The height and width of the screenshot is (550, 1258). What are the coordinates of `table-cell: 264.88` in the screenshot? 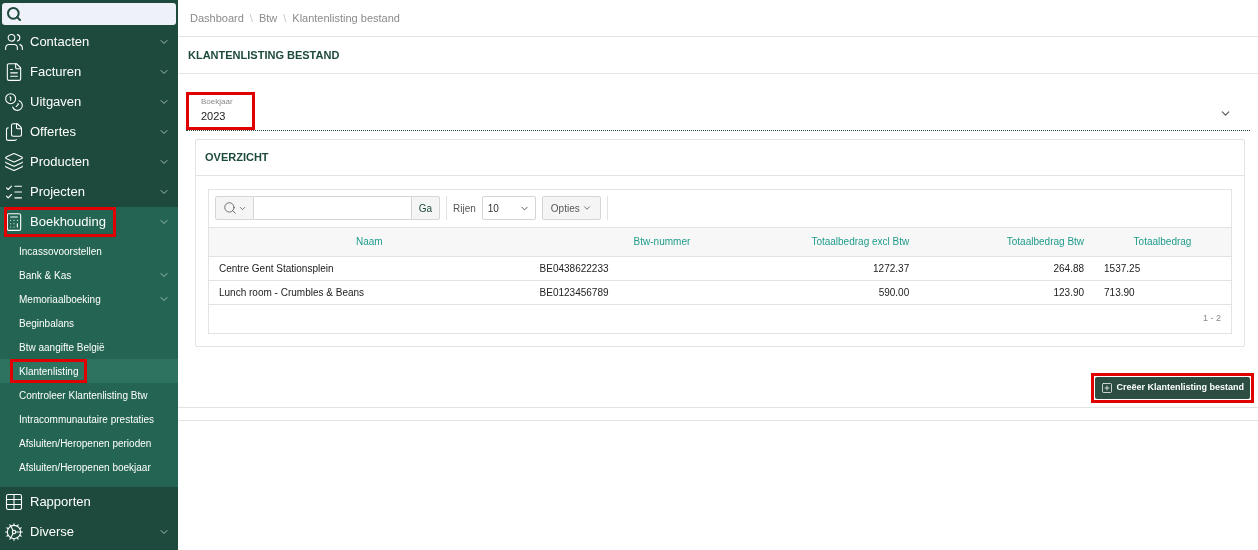 It's located at (1007, 268).